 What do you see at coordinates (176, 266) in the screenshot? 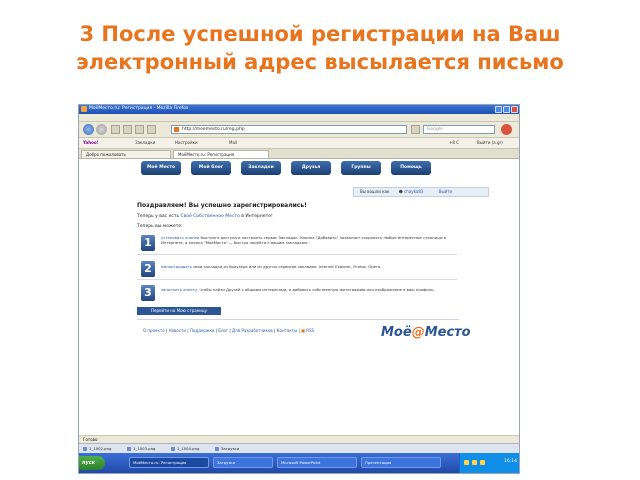
I see `import-link: импортировать` at bounding box center [176, 266].